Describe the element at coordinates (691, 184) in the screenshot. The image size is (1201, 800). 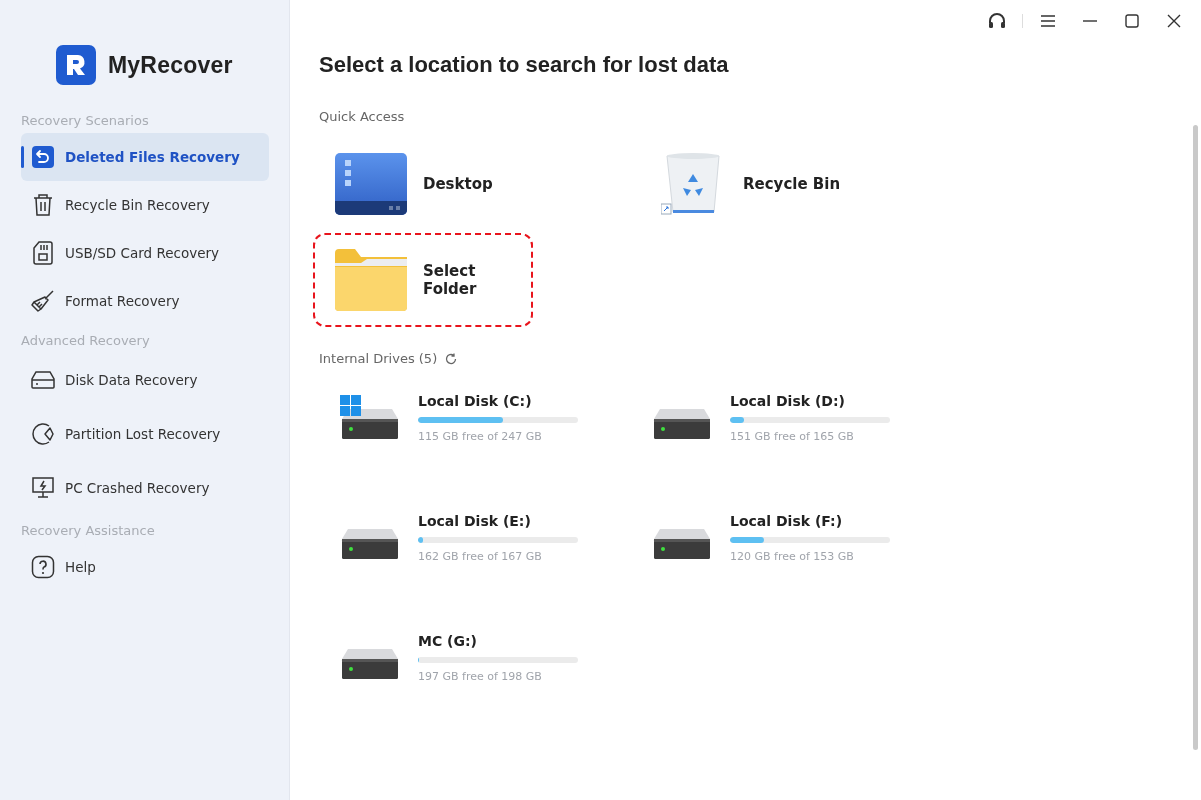
I see `recycle-bin-icon` at that location.